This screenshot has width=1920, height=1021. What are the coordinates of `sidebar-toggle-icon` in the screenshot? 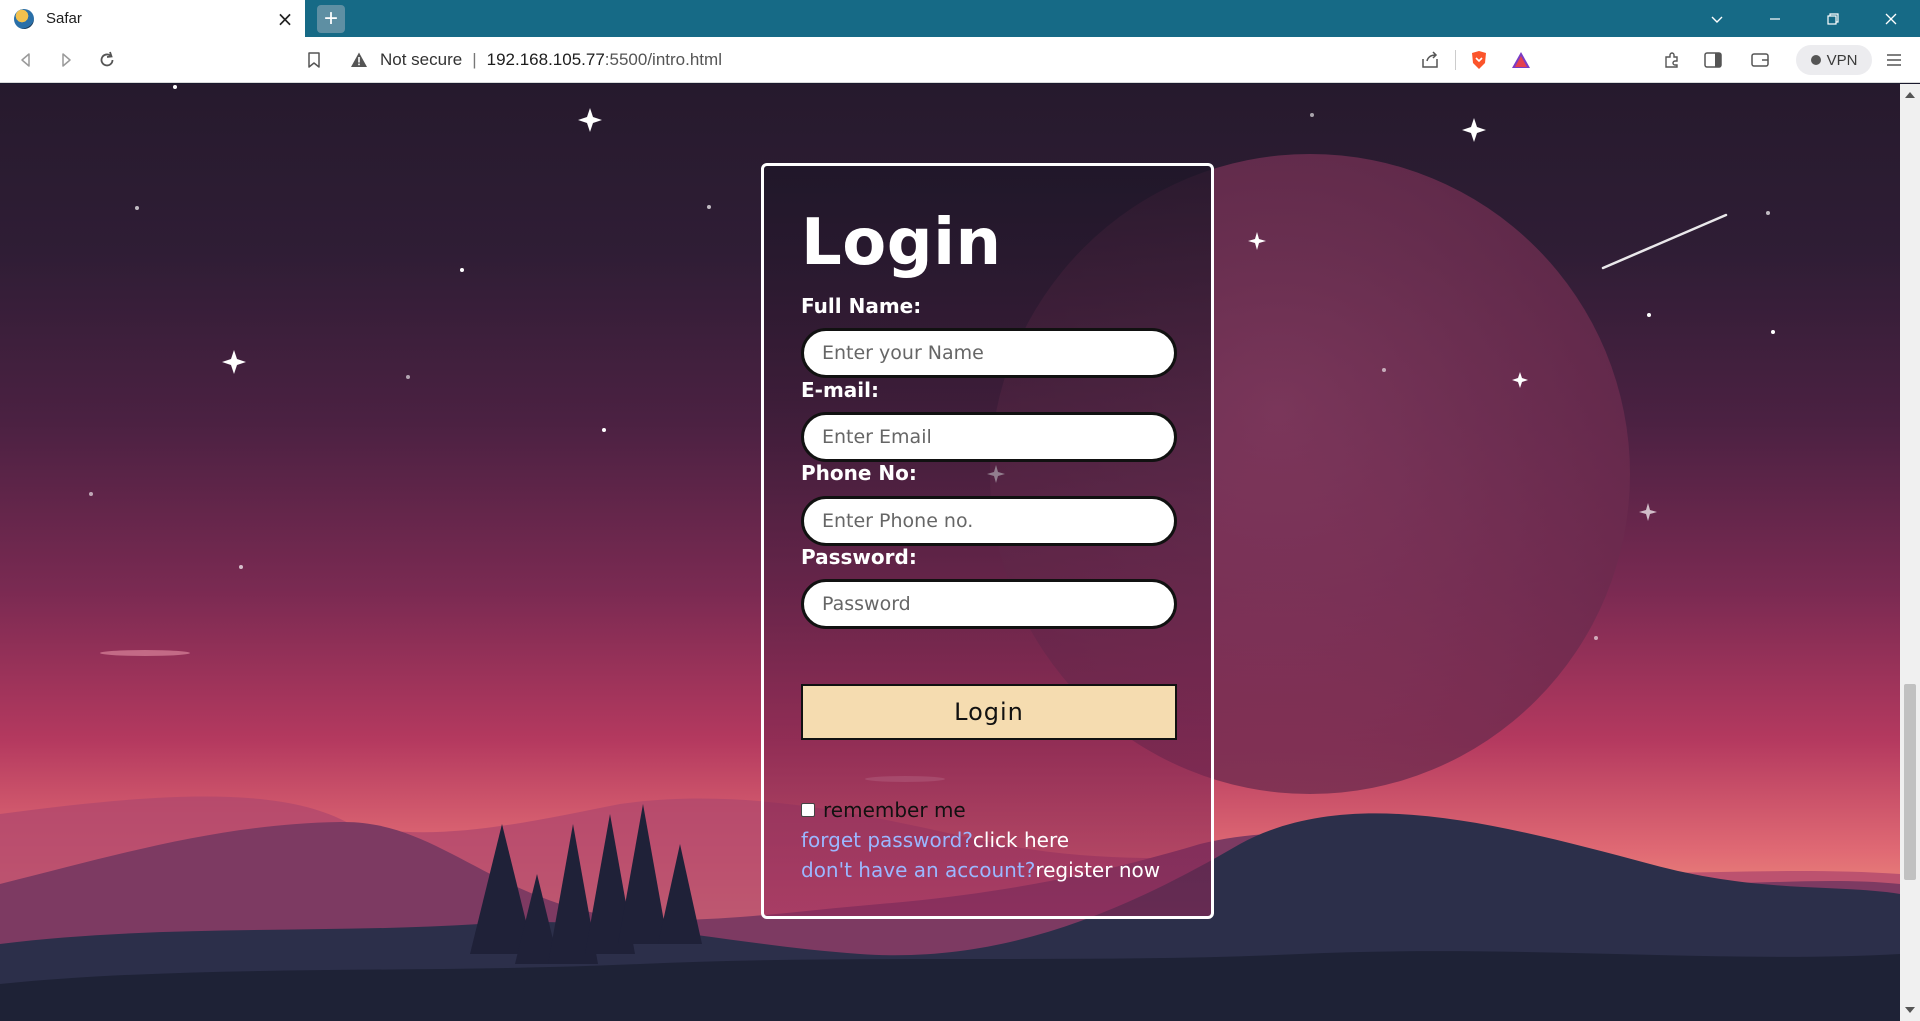 It's located at (1713, 60).